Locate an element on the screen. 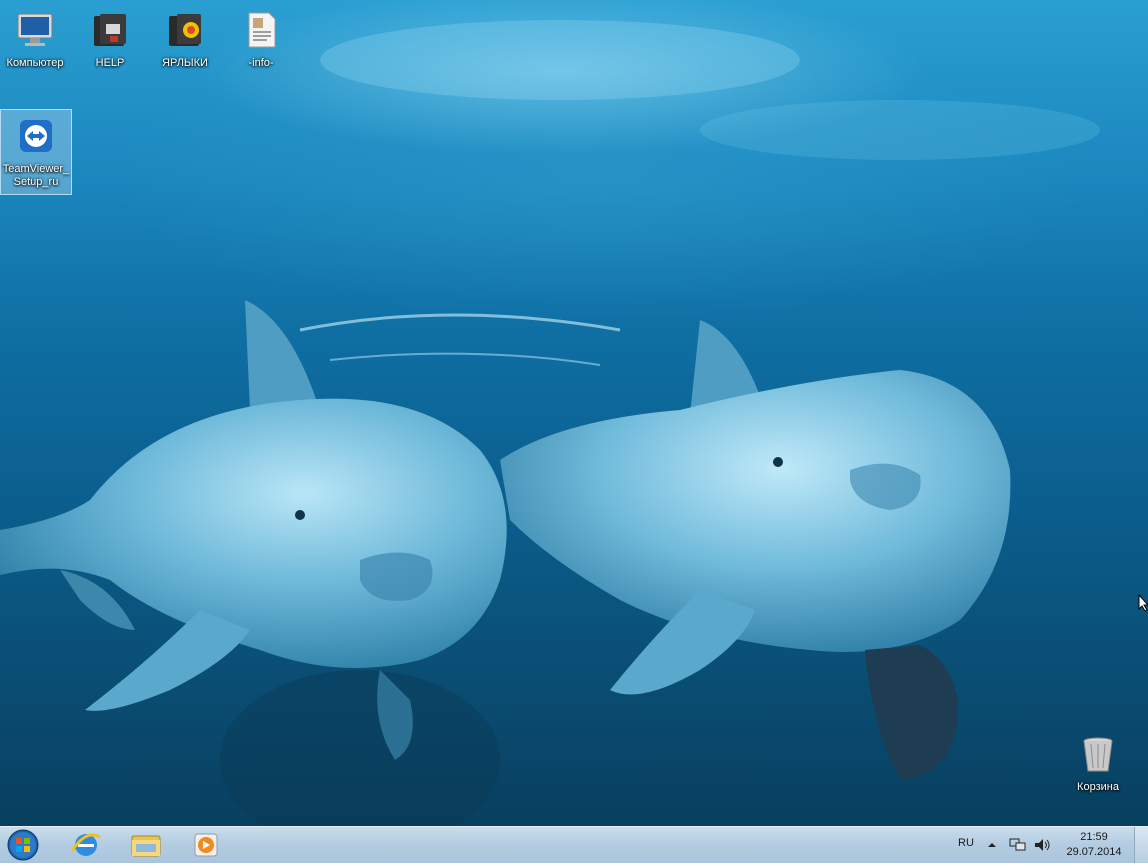 This screenshot has width=1148, height=868. language-indicator: RU is located at coordinates (966, 843).